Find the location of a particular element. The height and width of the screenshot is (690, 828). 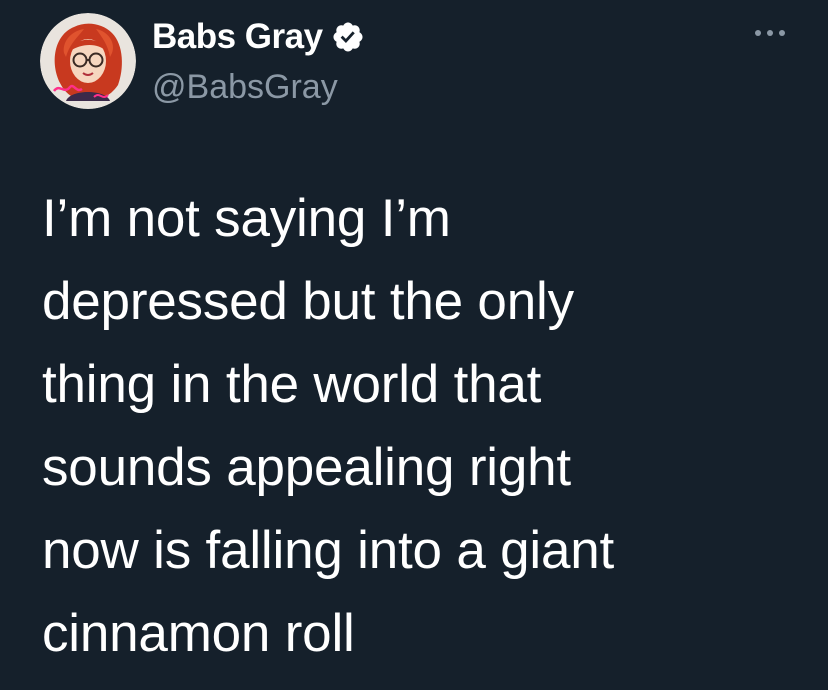

author-handle: @BabsGray is located at coordinates (245, 87).